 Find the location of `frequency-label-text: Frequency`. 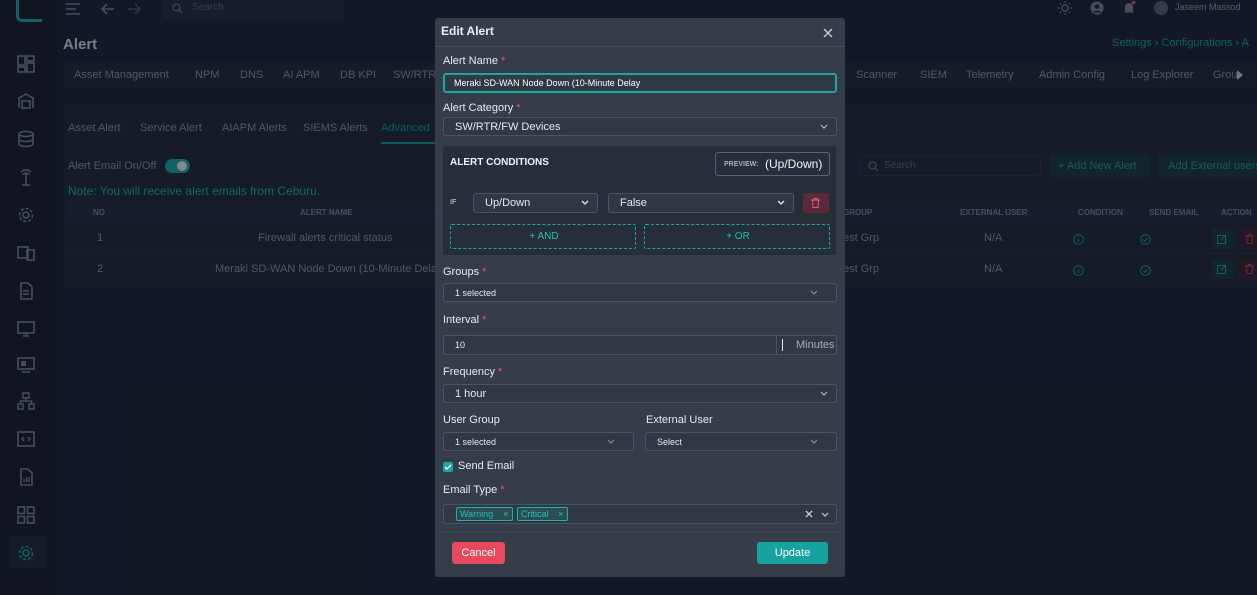

frequency-label-text: Frequency is located at coordinates (469, 372).